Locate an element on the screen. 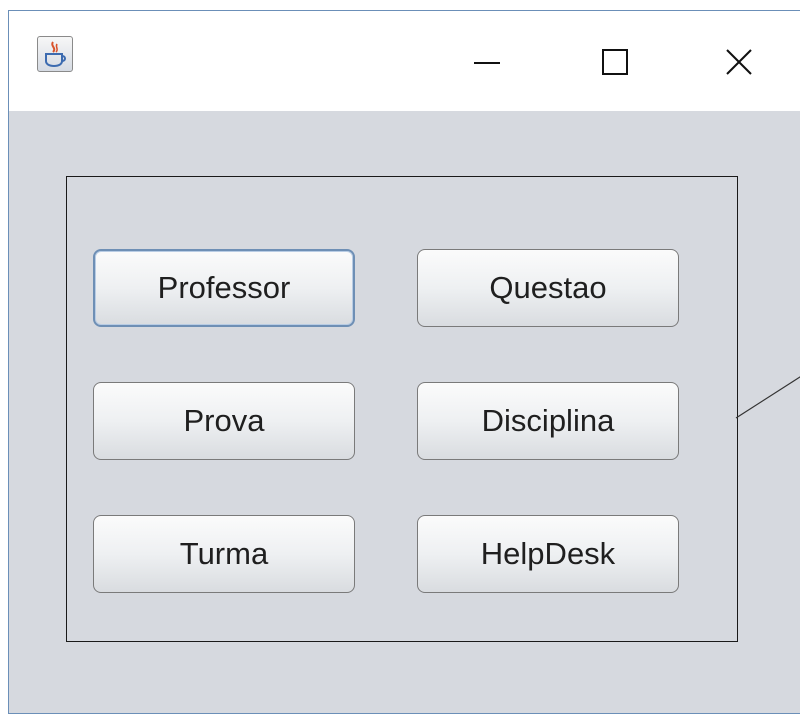 The width and height of the screenshot is (802, 716). questao-button: Questao is located at coordinates (548, 288).